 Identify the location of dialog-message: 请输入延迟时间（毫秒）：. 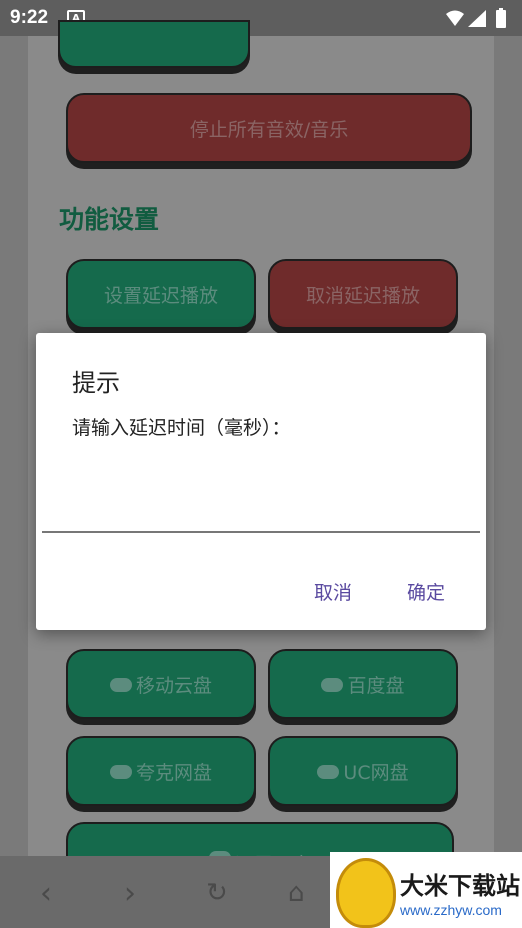
(181, 428).